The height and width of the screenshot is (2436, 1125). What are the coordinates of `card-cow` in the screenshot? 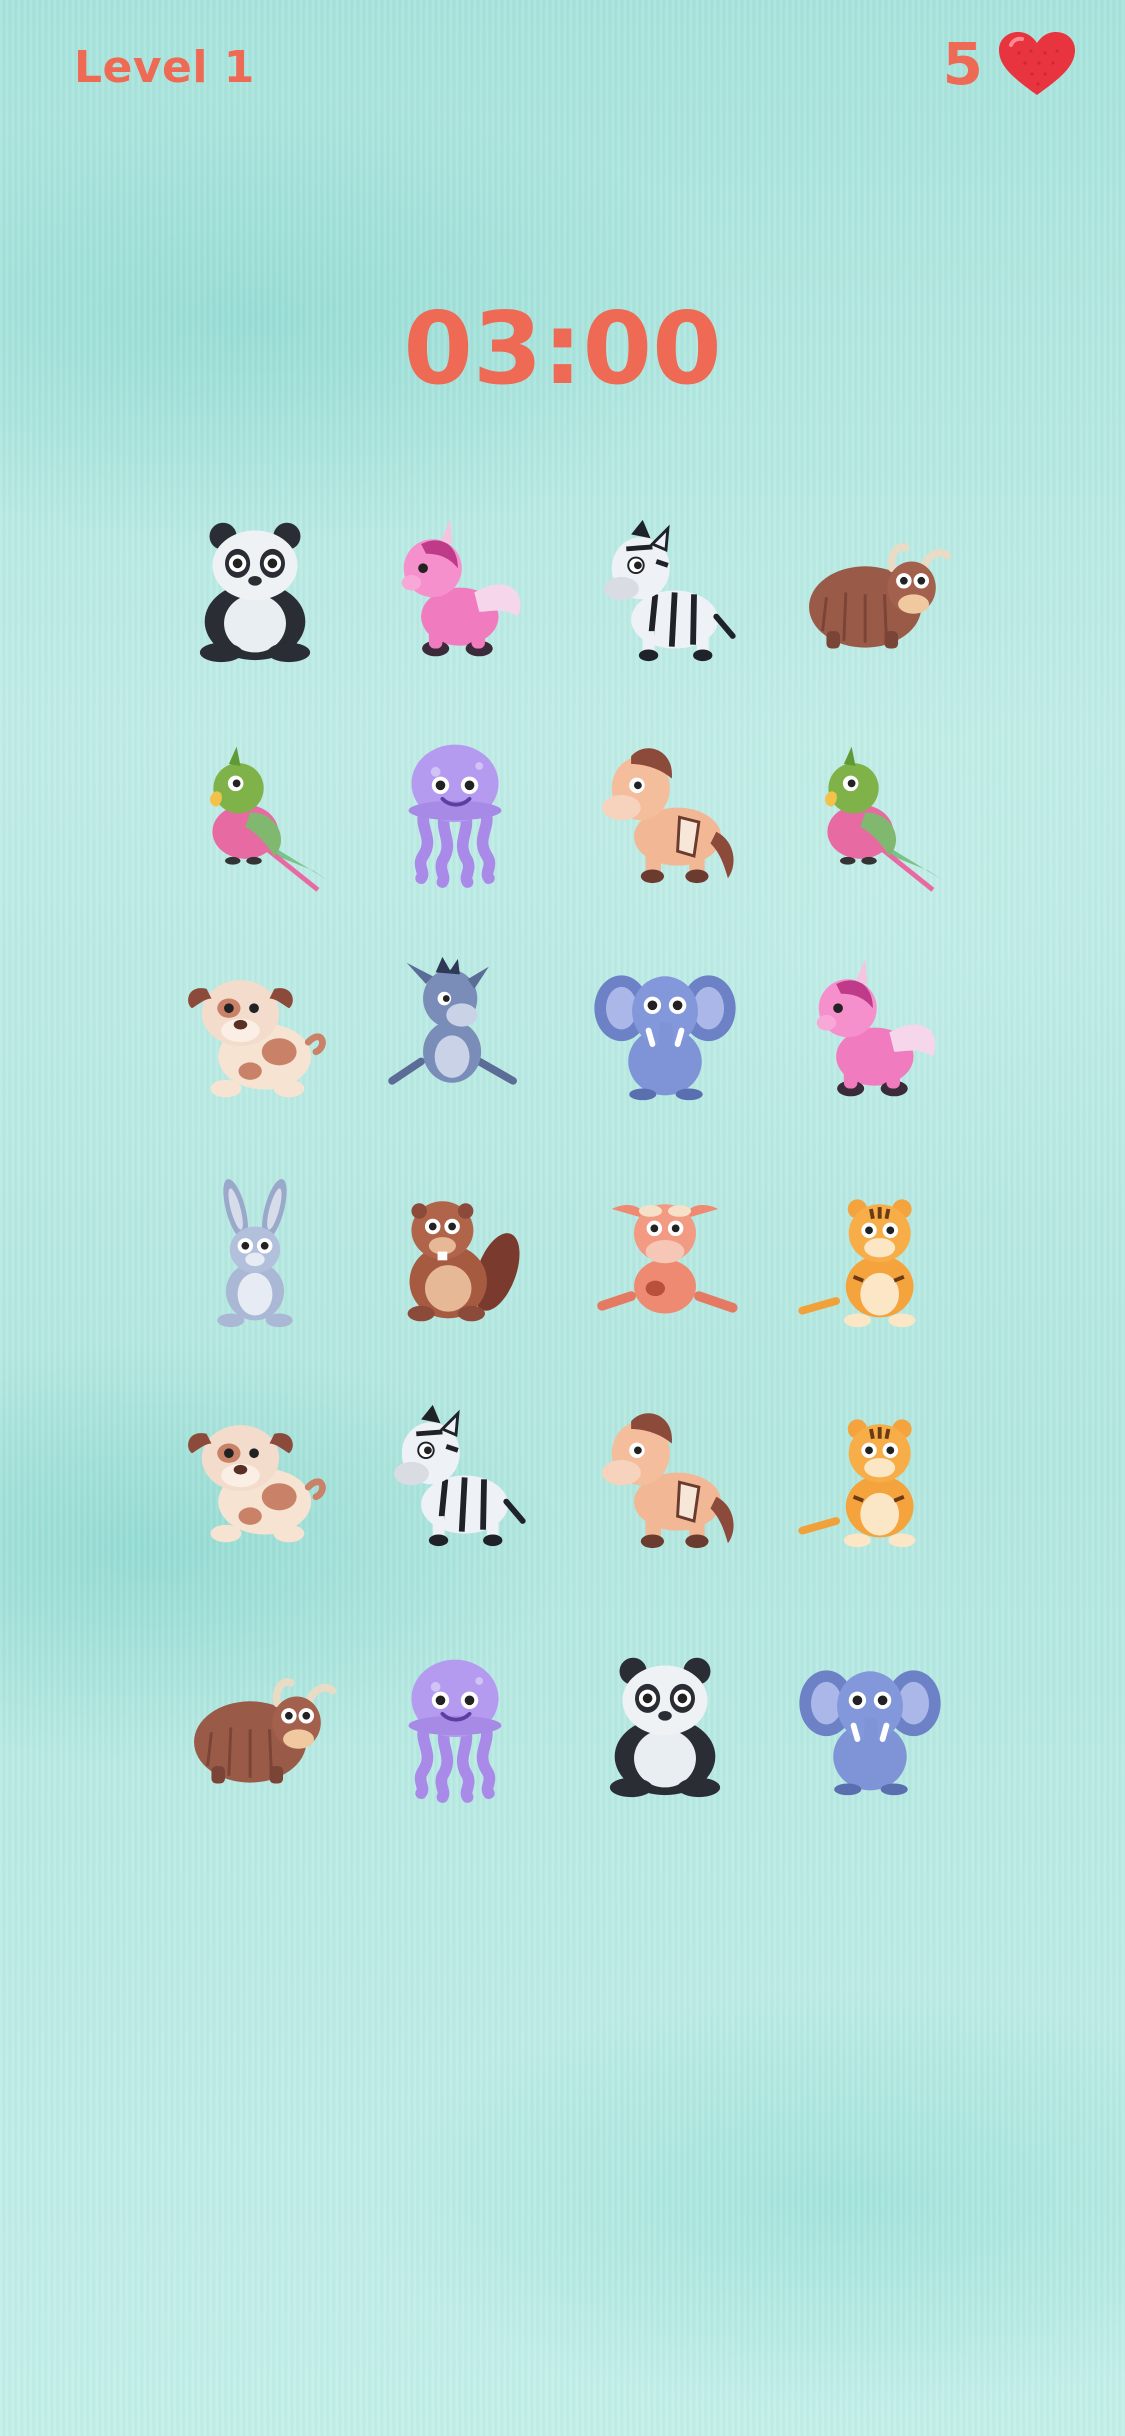 It's located at (665, 1255).